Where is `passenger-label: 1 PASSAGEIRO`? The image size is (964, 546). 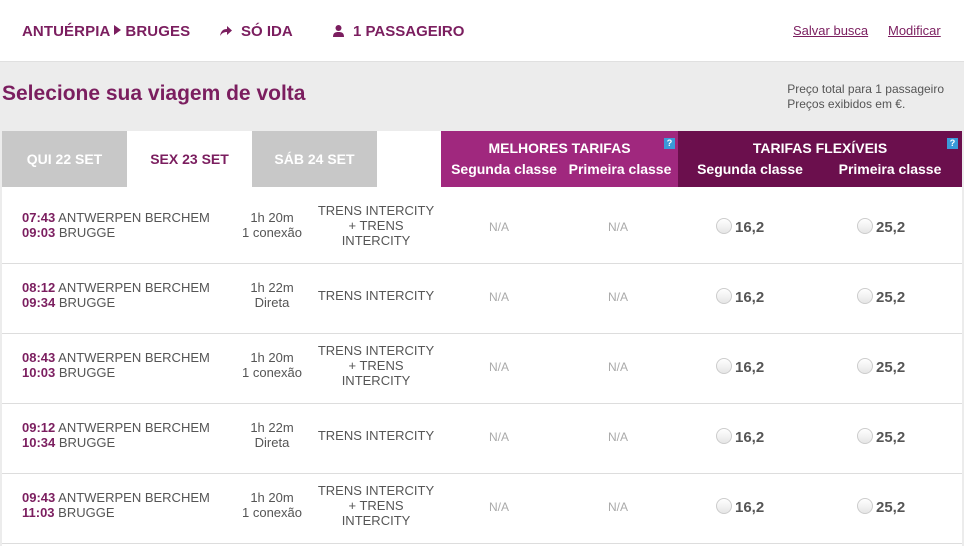 passenger-label: 1 PASSAGEIRO is located at coordinates (409, 31).